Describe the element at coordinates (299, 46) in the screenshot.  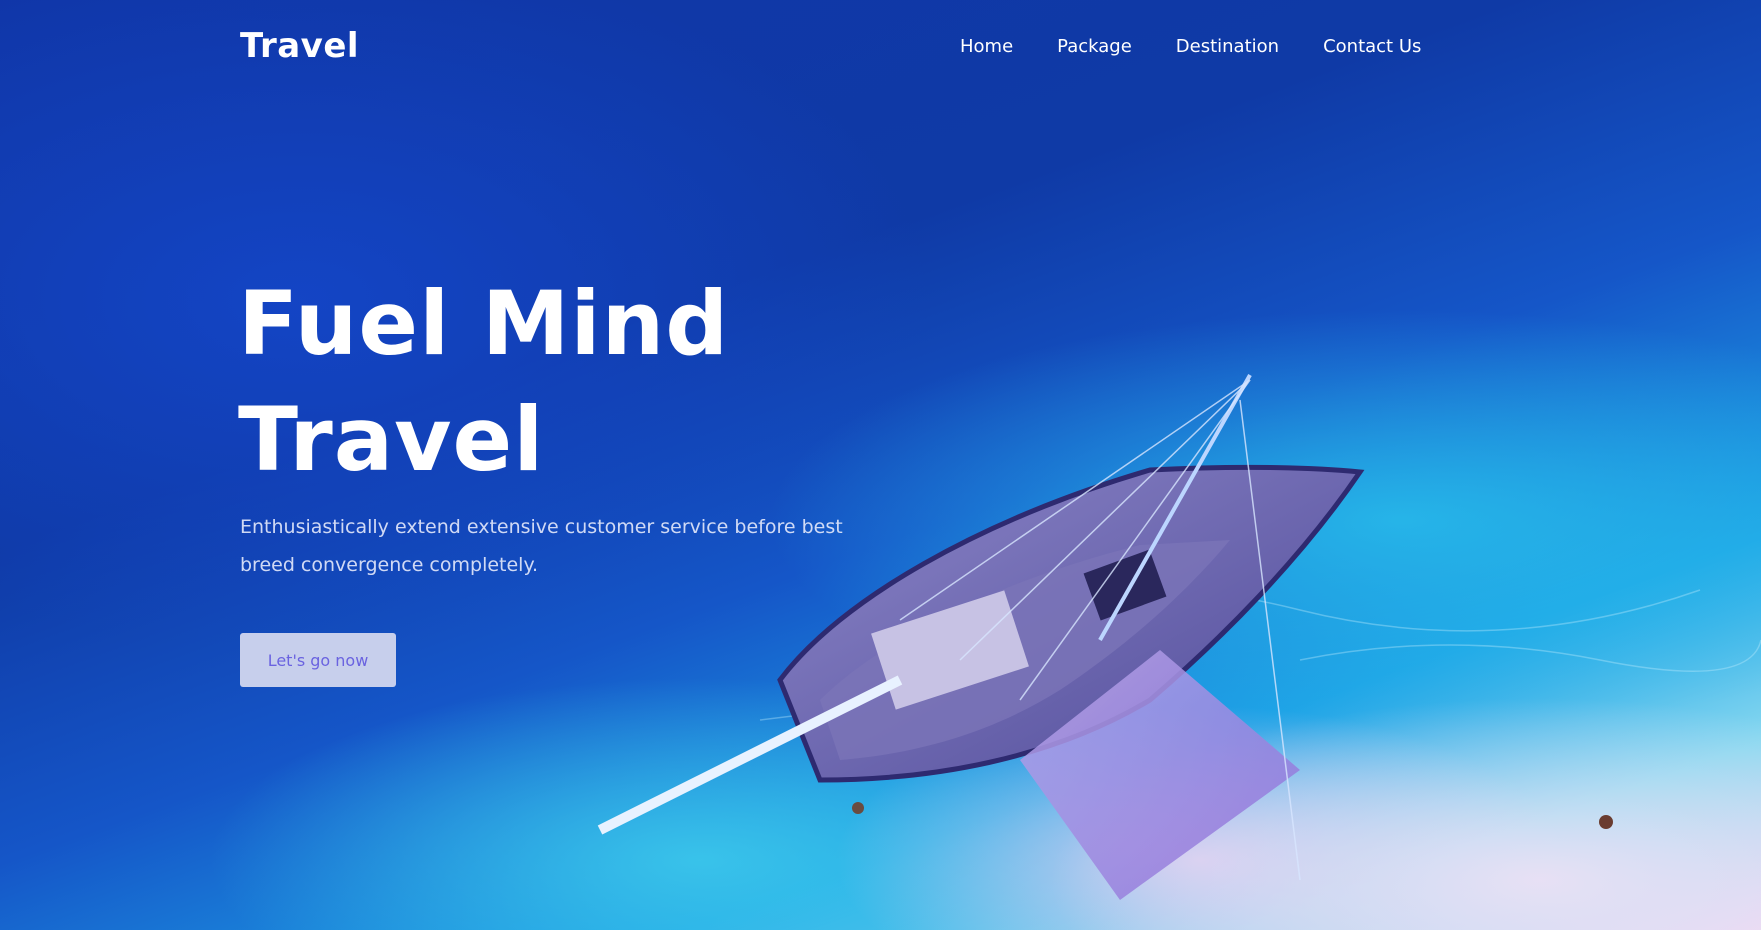
I see `logo-text: Travel` at that location.